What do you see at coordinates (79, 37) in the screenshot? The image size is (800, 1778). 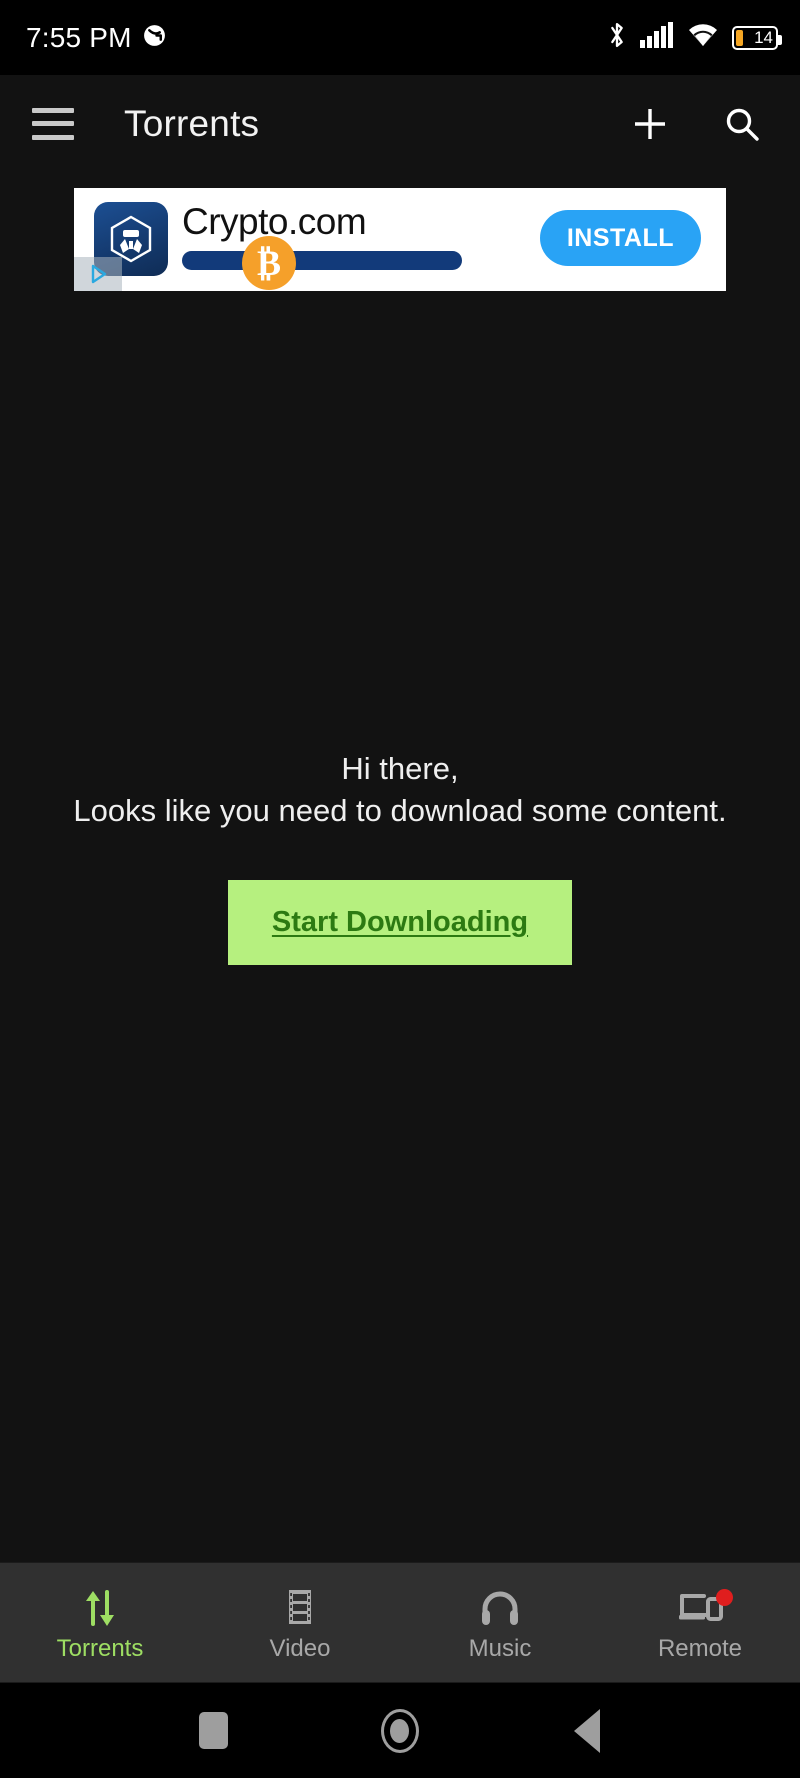 I see `status-bar-clock: 7:55 PM` at bounding box center [79, 37].